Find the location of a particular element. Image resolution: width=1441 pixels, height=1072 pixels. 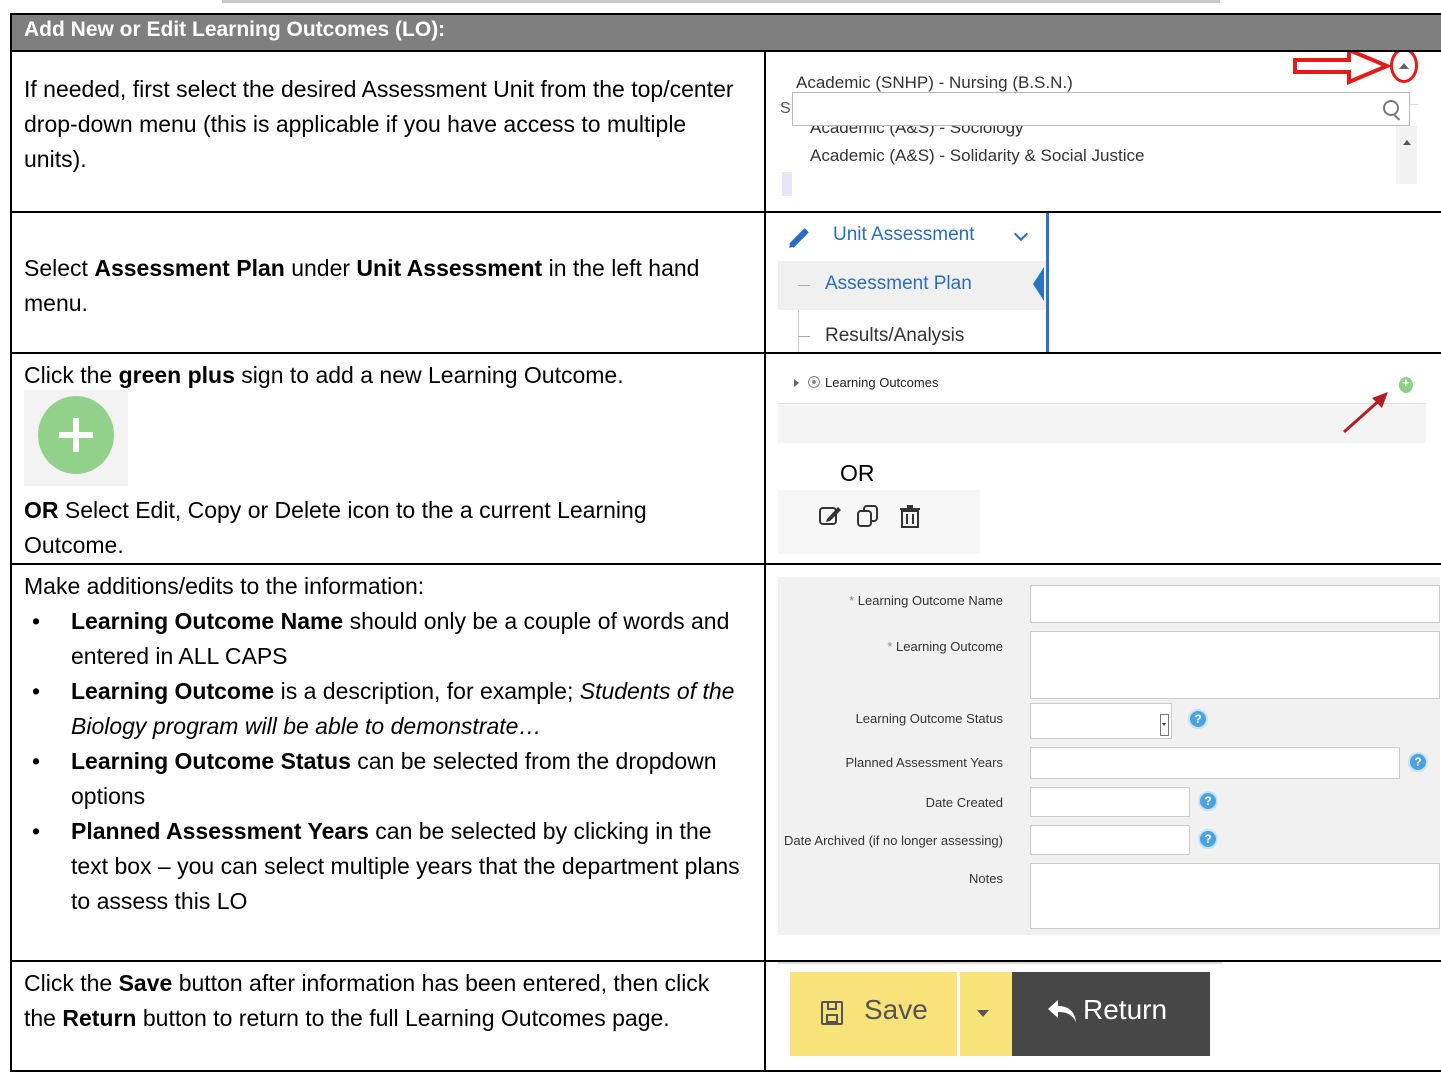

bullet-bold: Learning Outcome is located at coordinates (173, 691).